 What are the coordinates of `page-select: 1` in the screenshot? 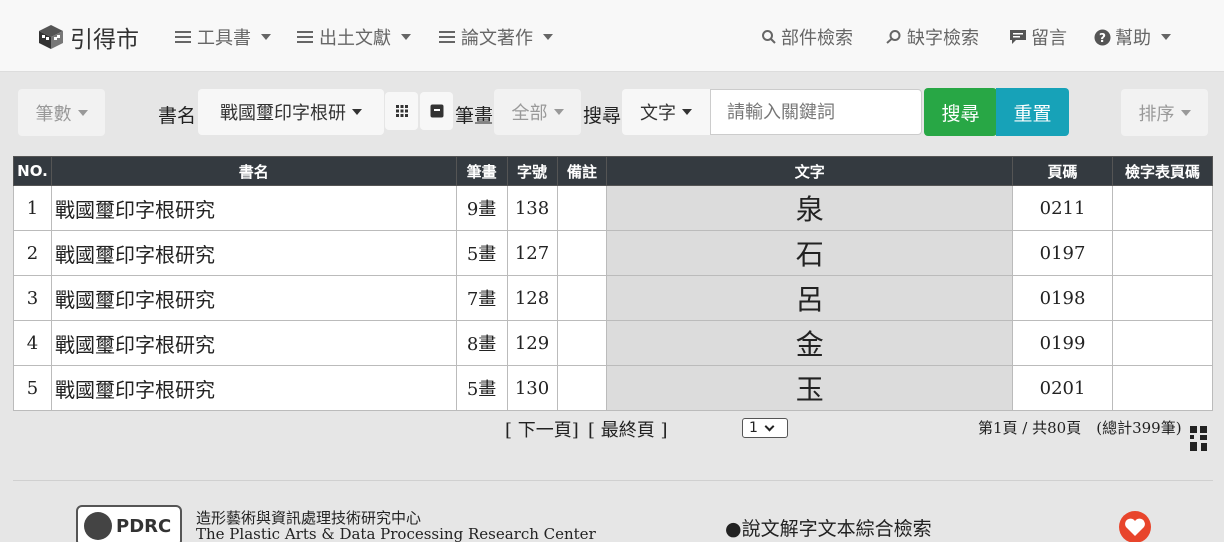 It's located at (765, 428).